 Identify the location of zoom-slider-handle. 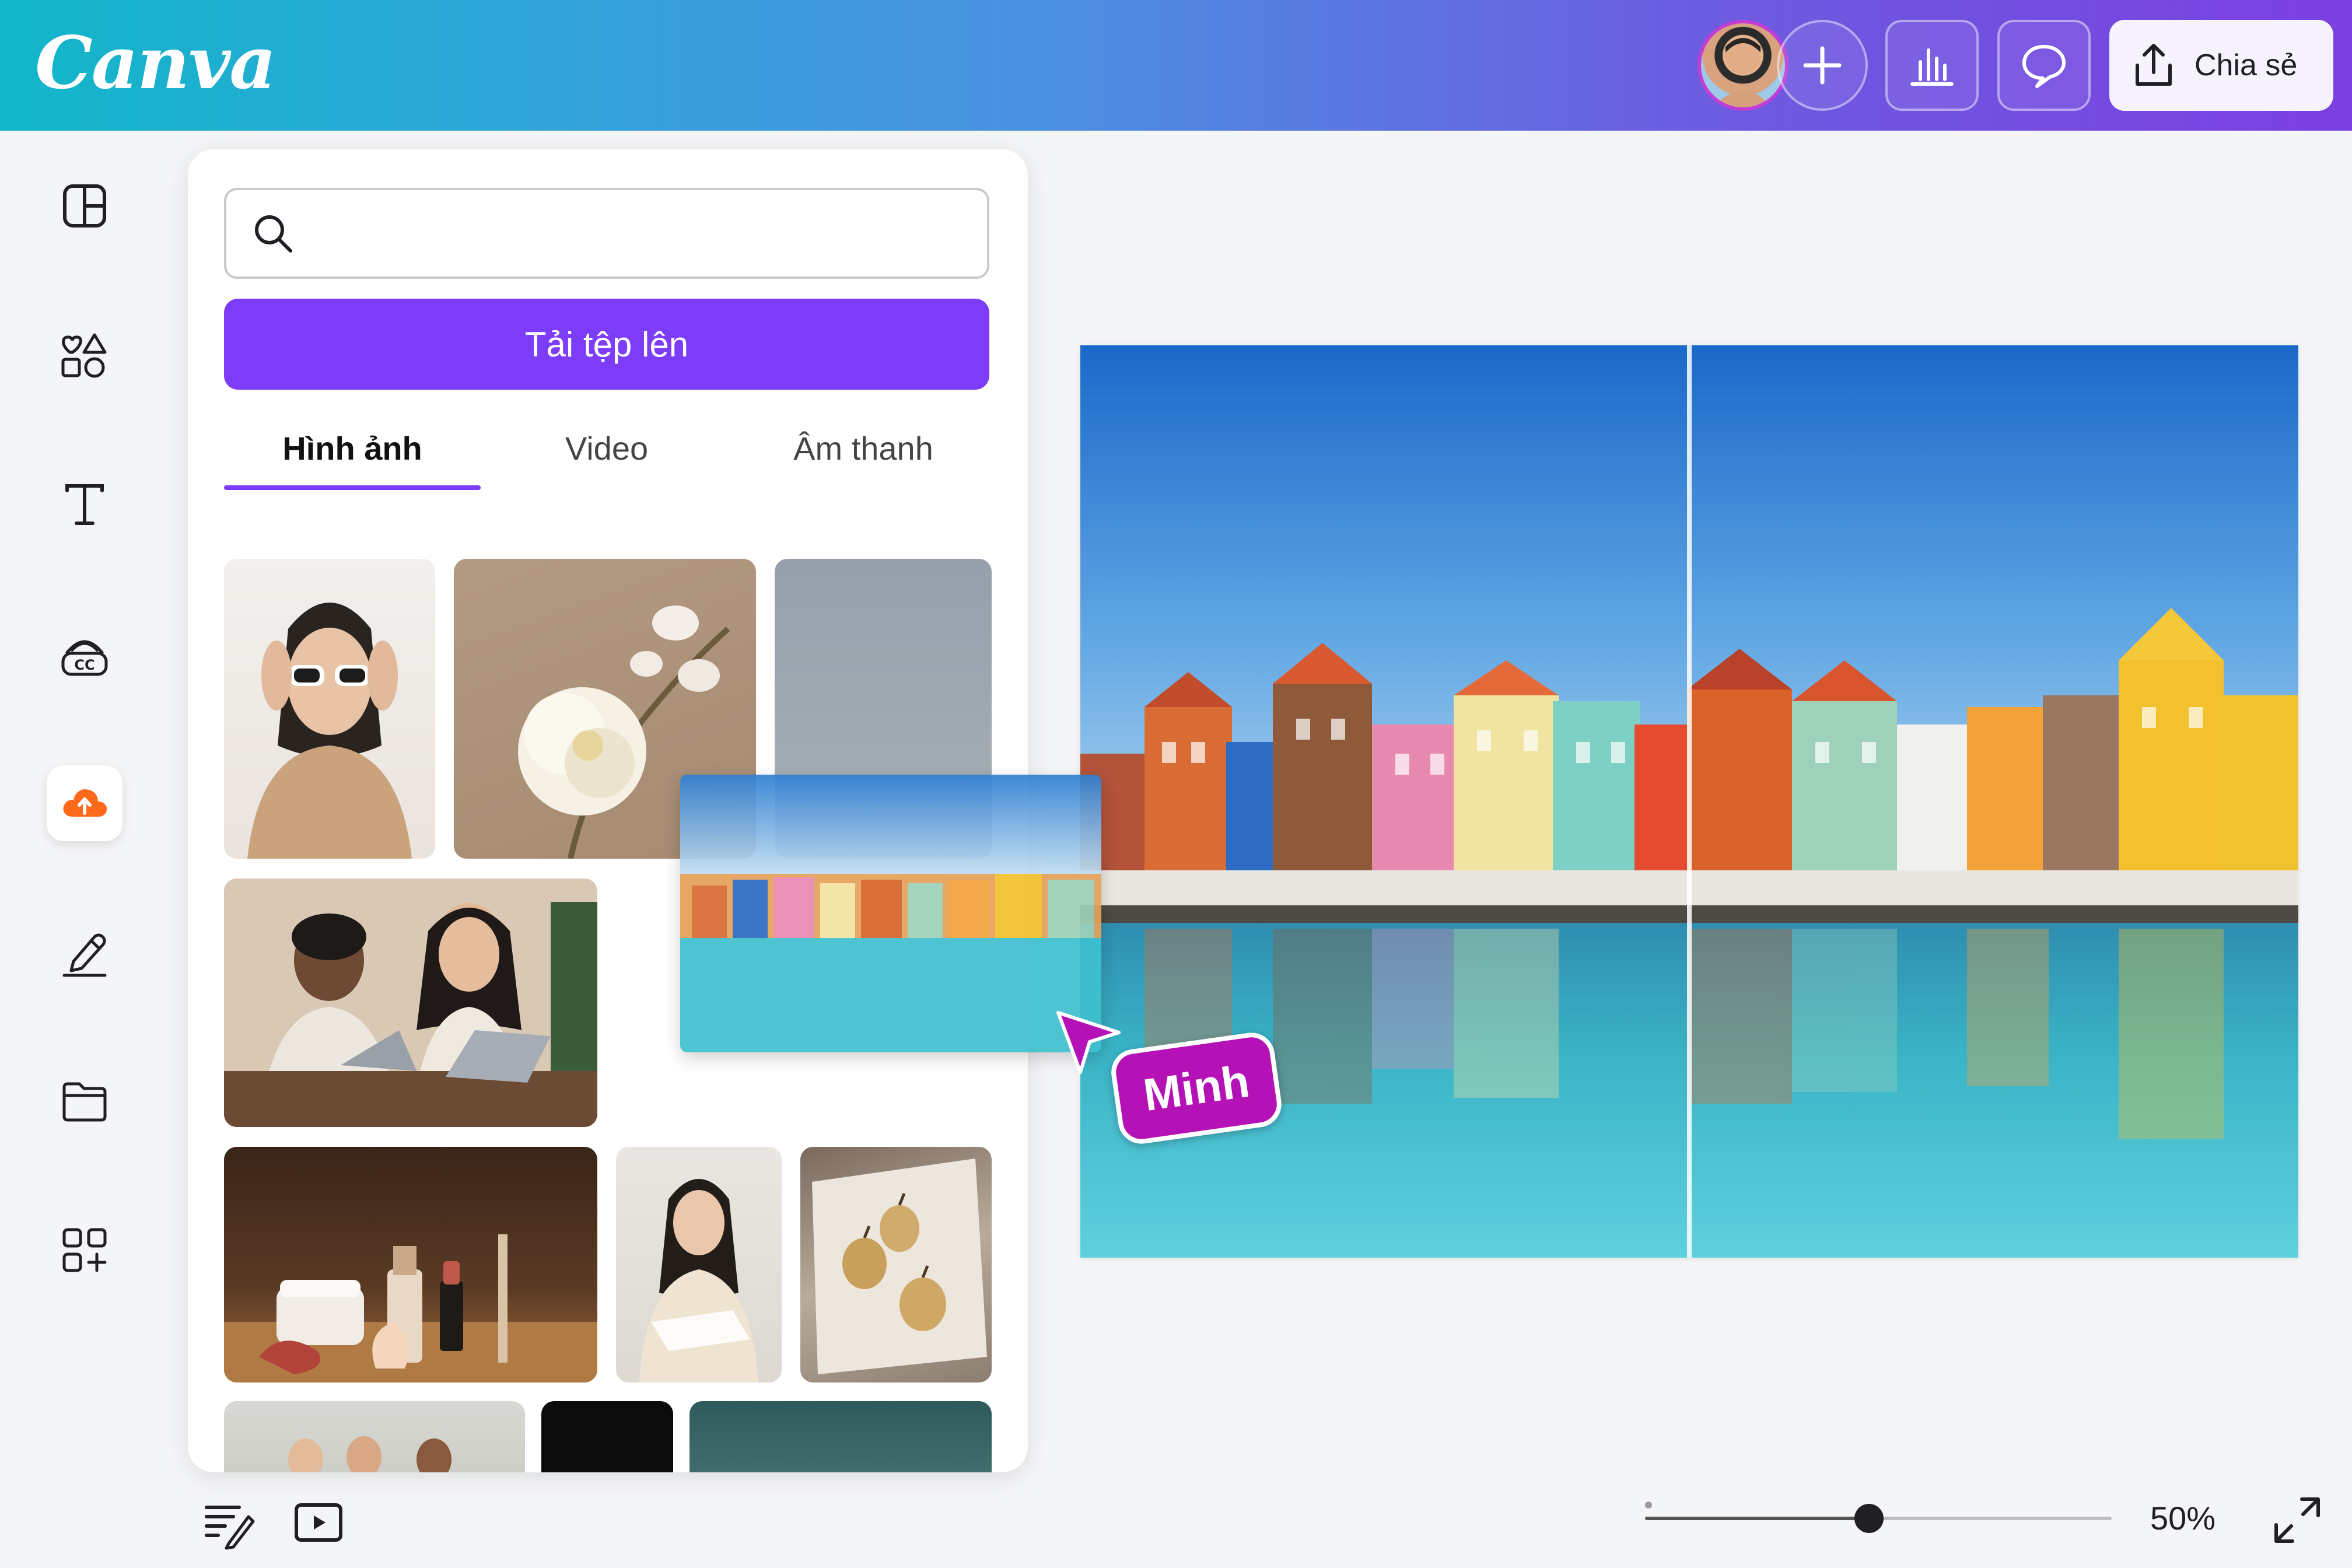
(1869, 1518).